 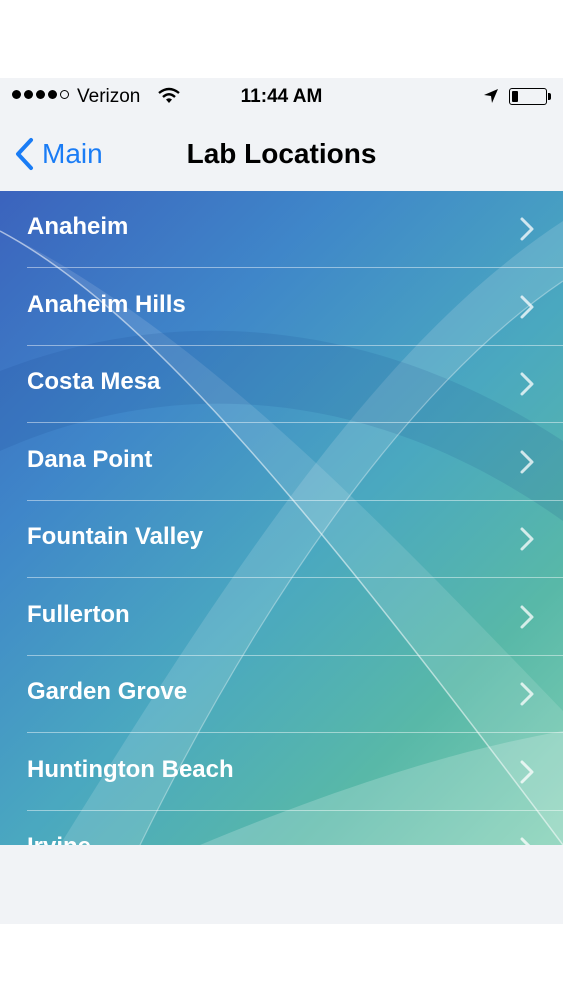 What do you see at coordinates (78, 226) in the screenshot?
I see `location-label: Anaheim` at bounding box center [78, 226].